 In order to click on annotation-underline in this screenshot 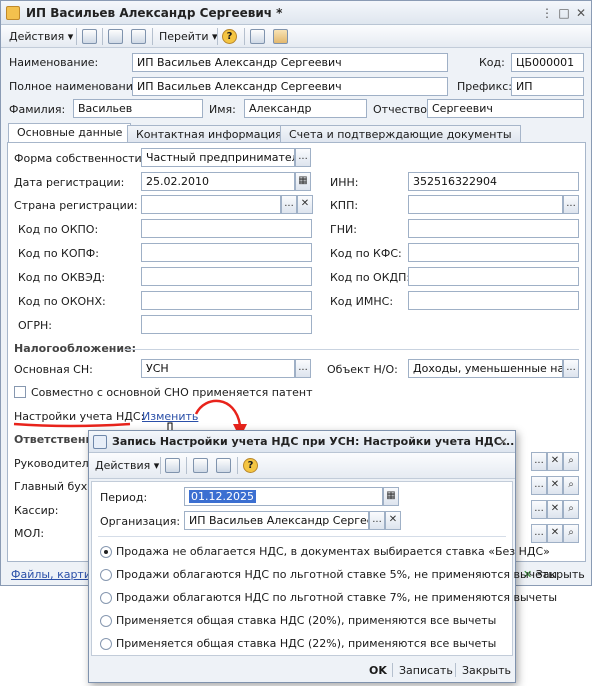, I will do `click(72, 425)`.